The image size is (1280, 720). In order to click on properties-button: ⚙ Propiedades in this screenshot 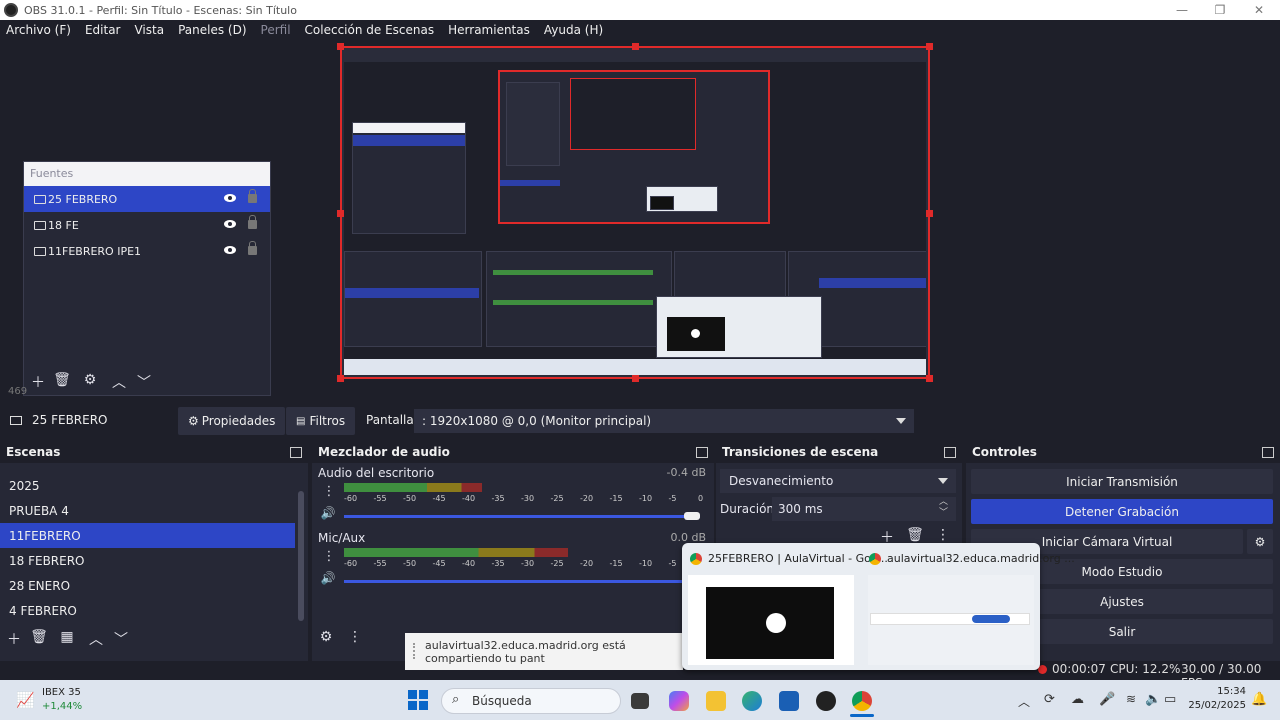, I will do `click(232, 421)`.